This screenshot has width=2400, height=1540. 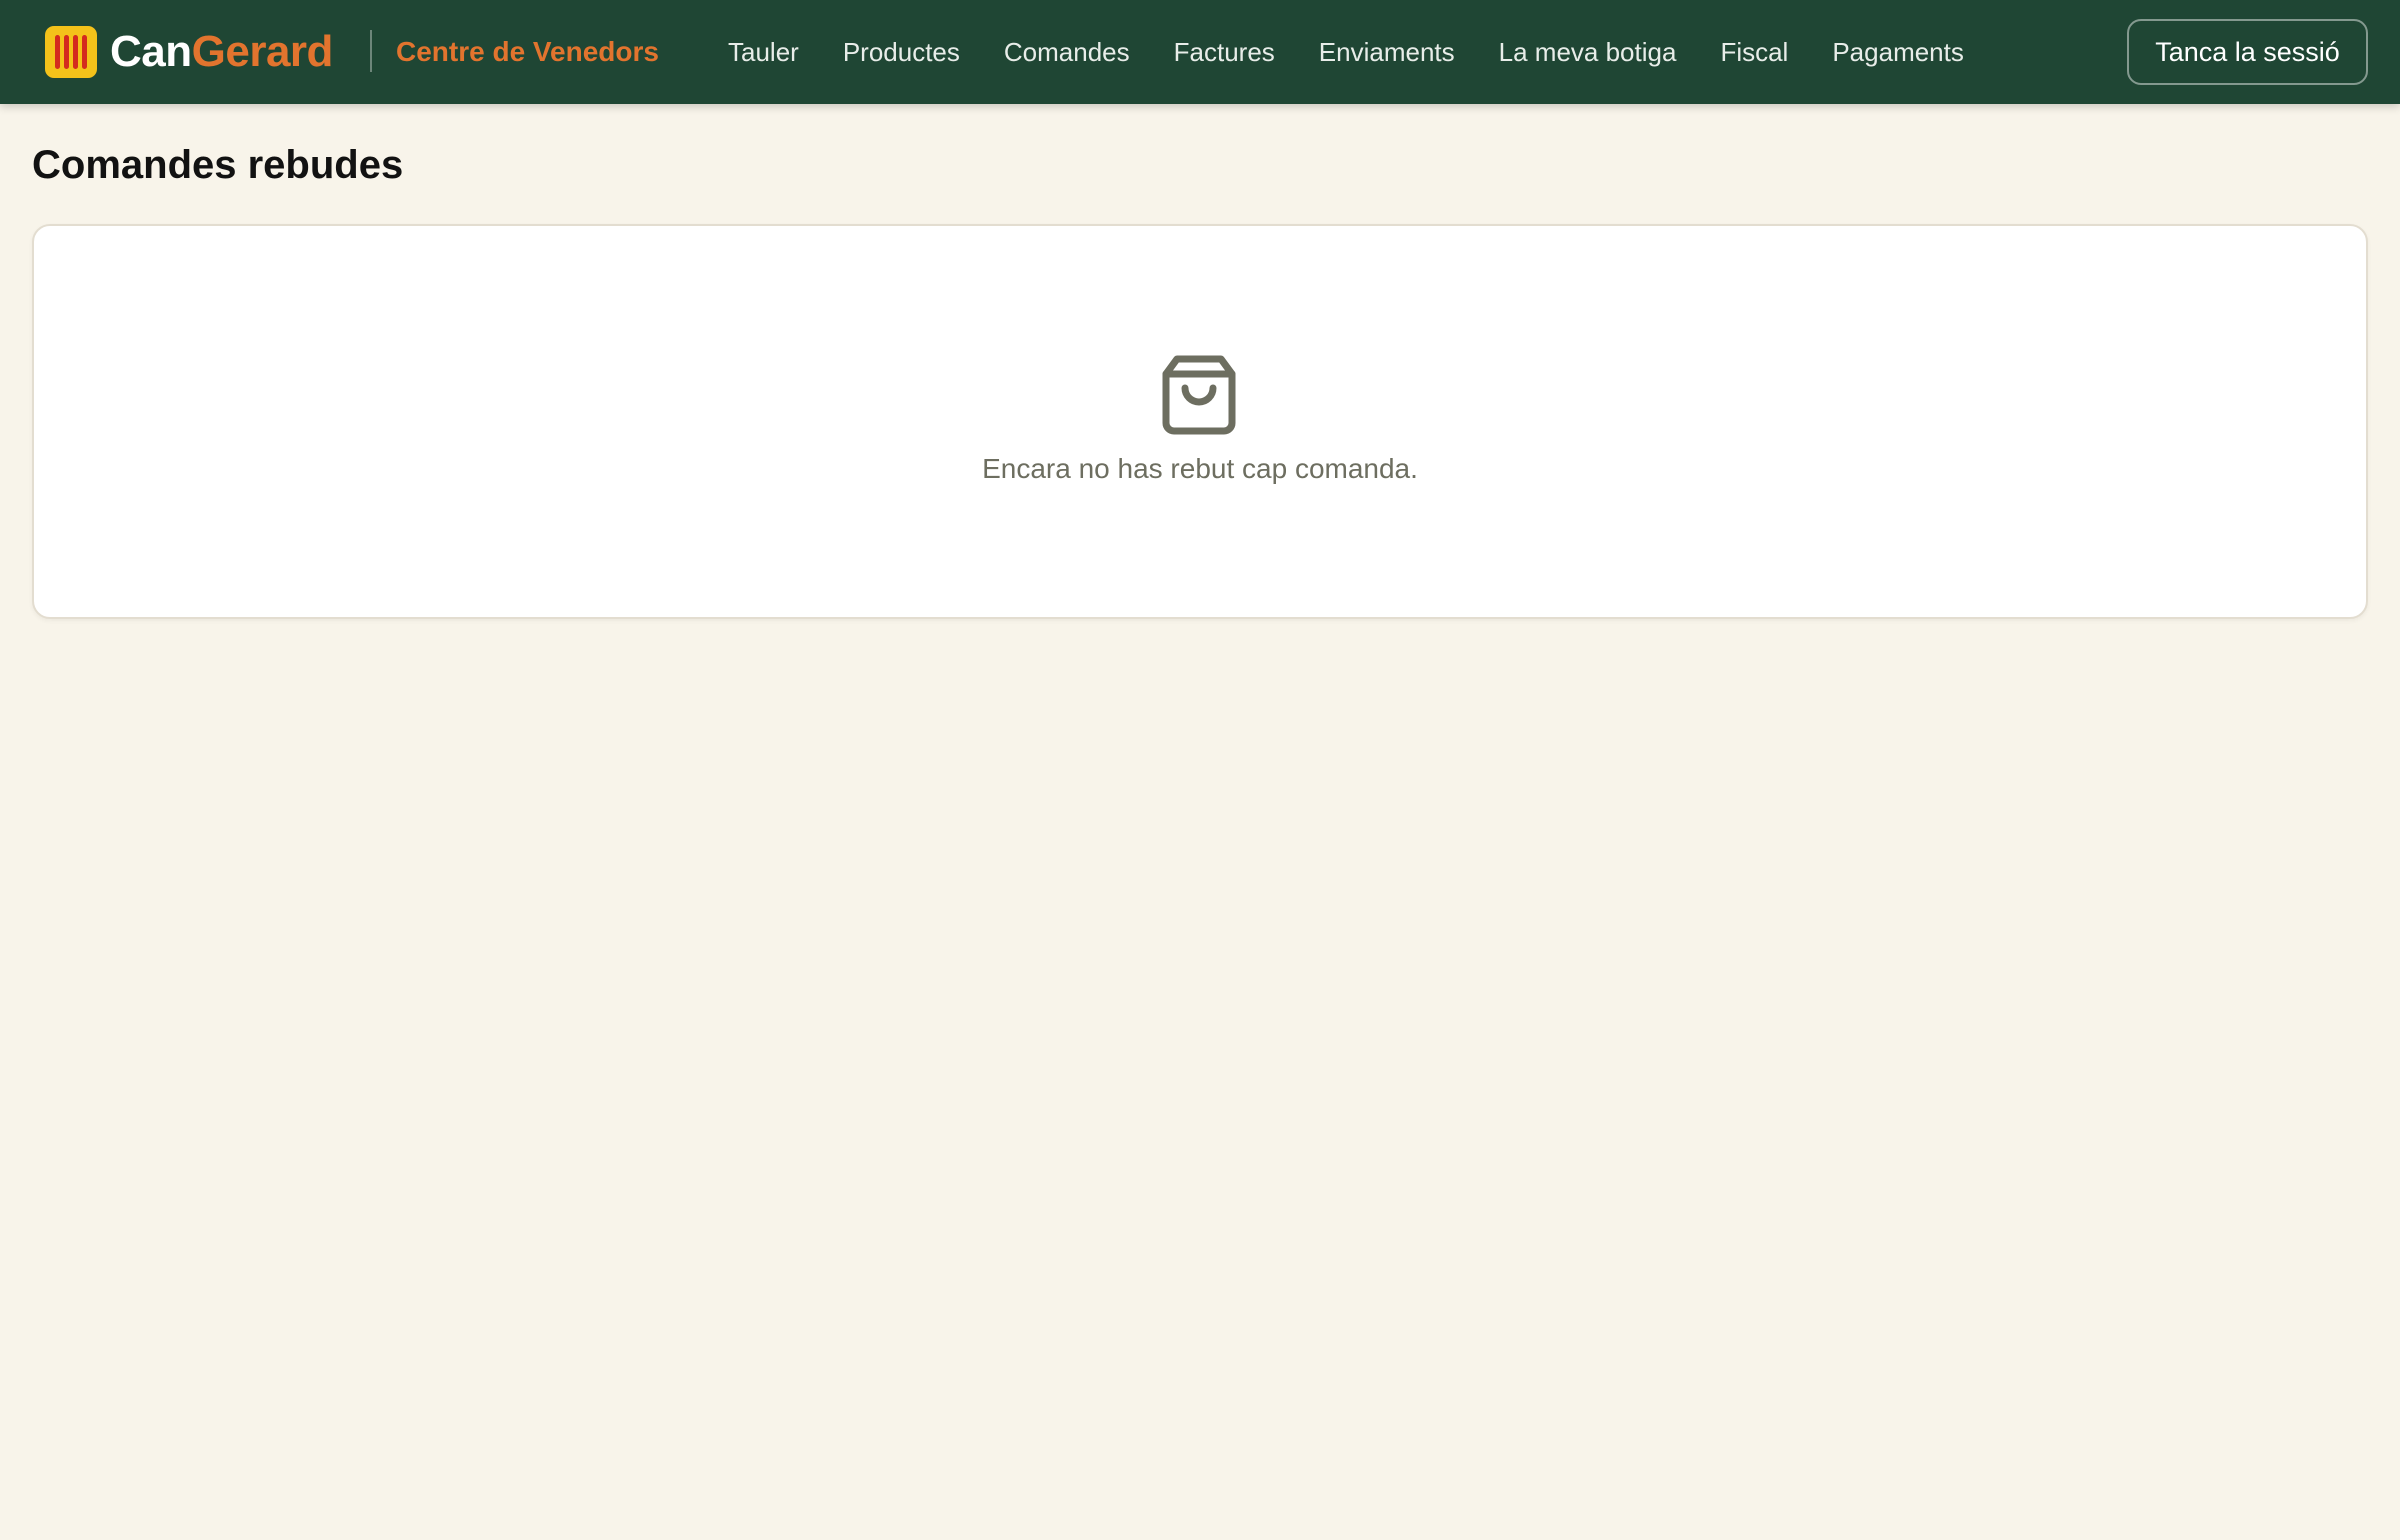 I want to click on nav-item-la-meva-botiga: La meva botiga, so click(x=1588, y=52).